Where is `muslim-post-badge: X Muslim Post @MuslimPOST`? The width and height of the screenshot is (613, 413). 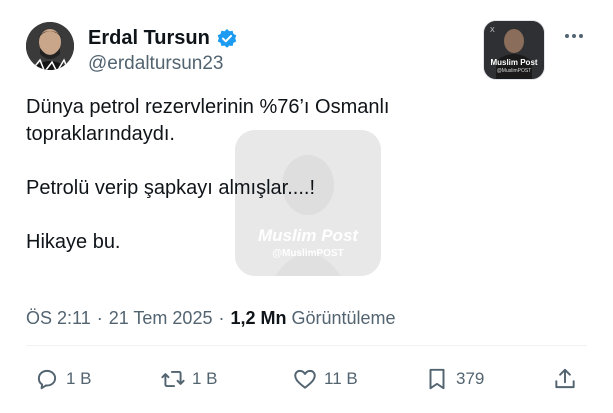 muslim-post-badge: X Muslim Post @MuslimPOST is located at coordinates (514, 50).